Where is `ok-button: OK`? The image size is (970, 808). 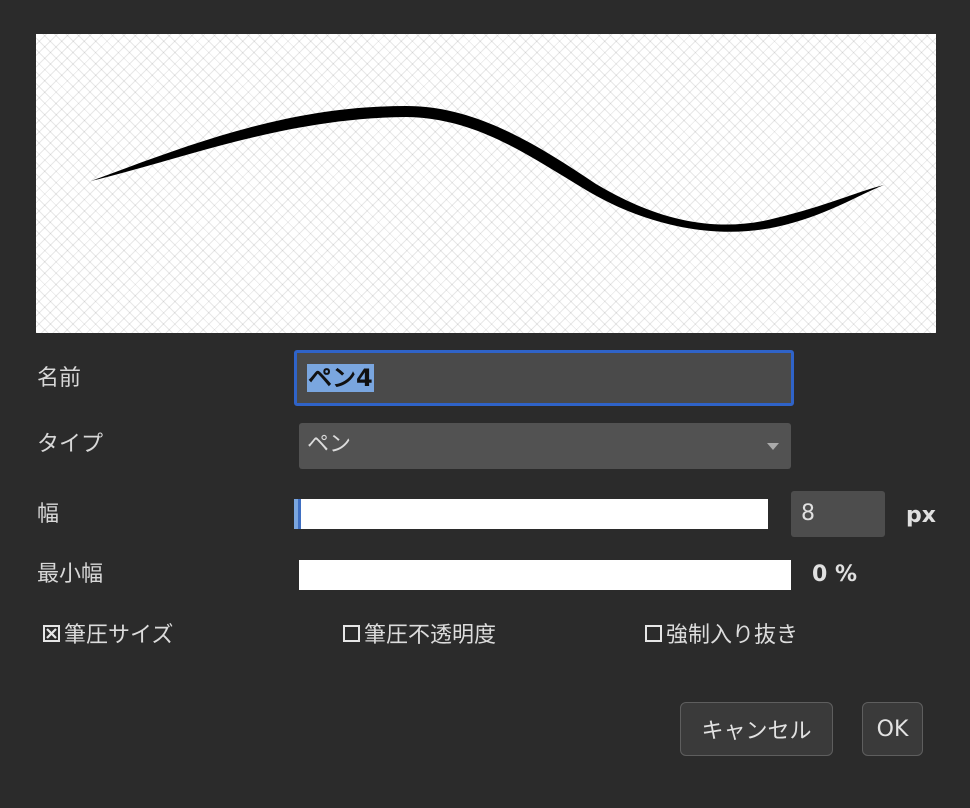
ok-button: OK is located at coordinates (892, 729).